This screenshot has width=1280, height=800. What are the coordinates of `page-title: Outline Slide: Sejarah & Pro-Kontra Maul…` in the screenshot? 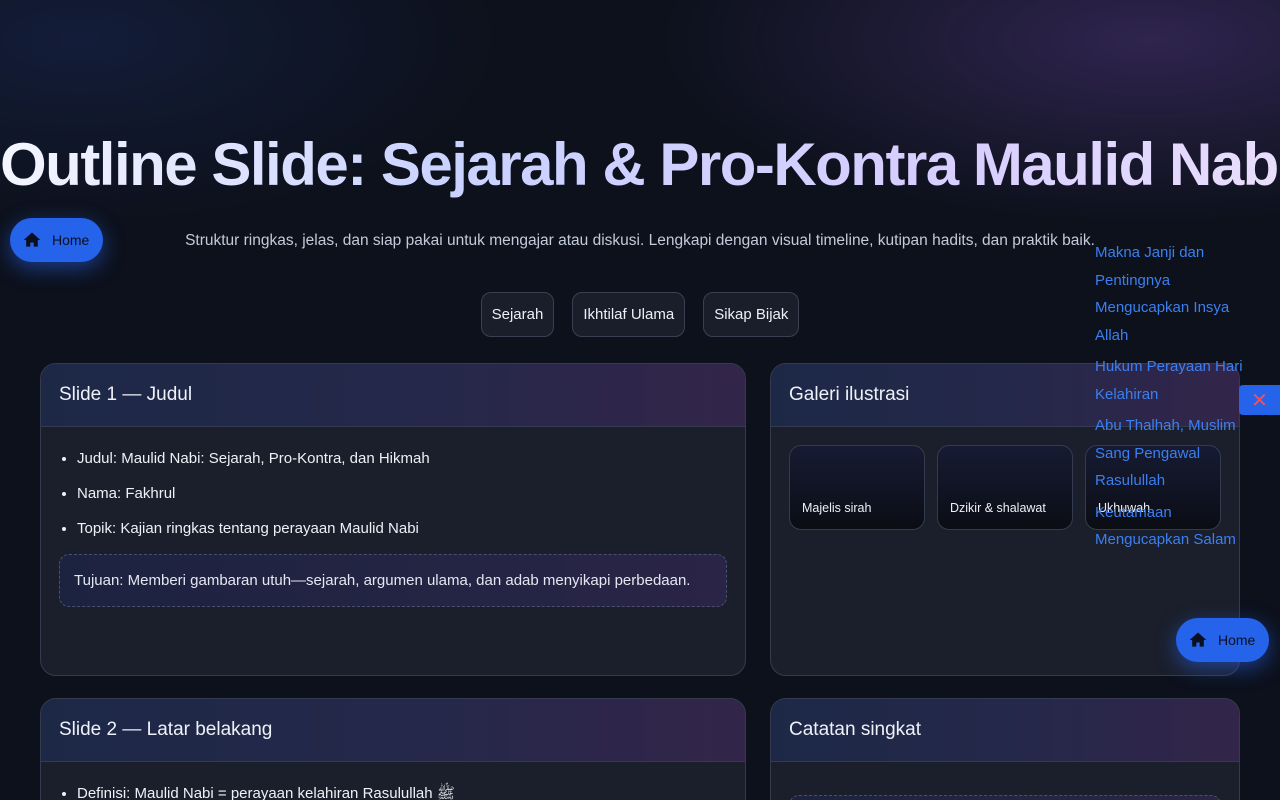 It's located at (640, 165).